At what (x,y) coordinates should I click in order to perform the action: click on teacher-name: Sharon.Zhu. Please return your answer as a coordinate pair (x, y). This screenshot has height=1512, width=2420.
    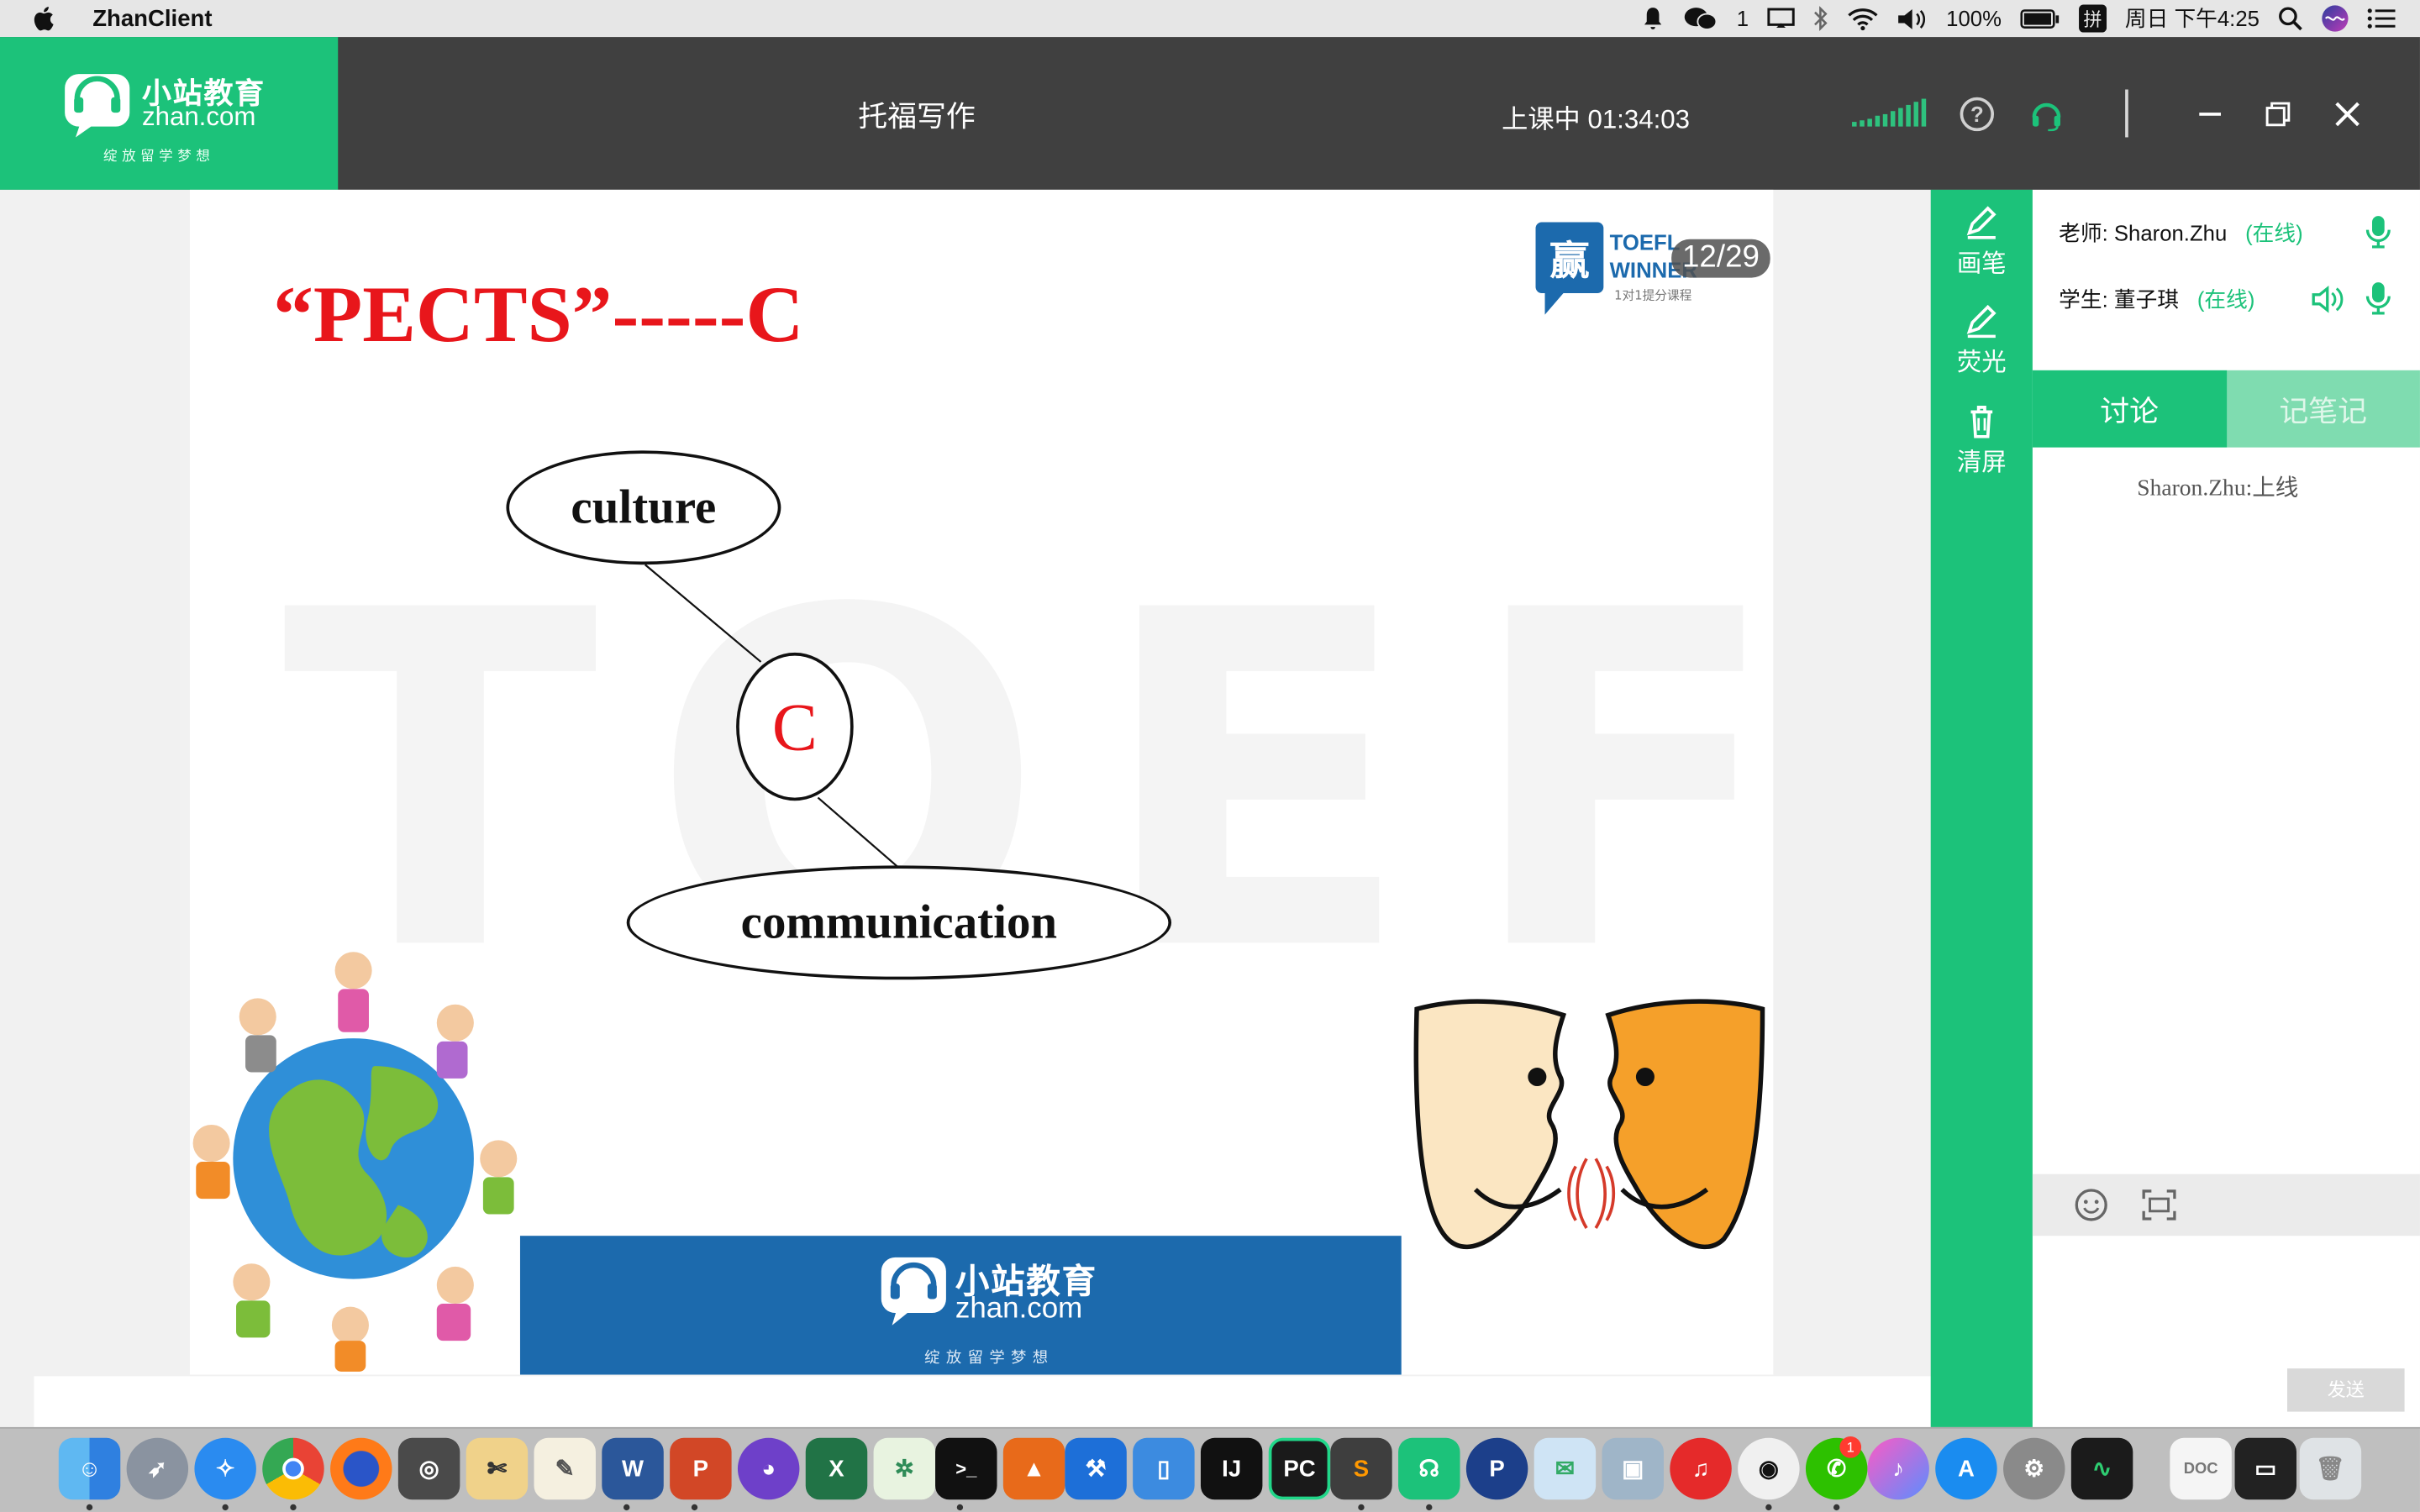
    Looking at the image, I should click on (2170, 233).